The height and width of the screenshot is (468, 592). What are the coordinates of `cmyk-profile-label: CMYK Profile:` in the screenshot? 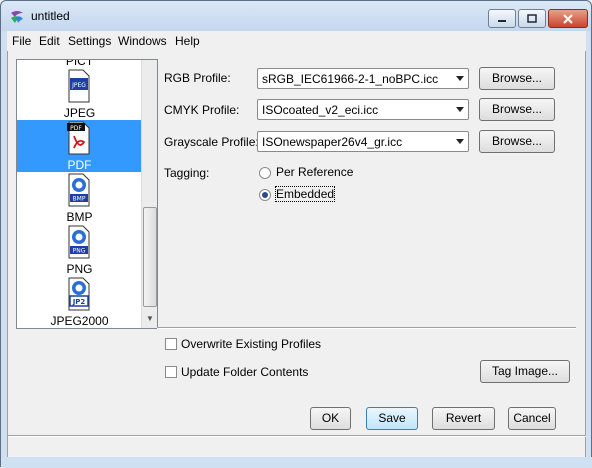 It's located at (202, 110).